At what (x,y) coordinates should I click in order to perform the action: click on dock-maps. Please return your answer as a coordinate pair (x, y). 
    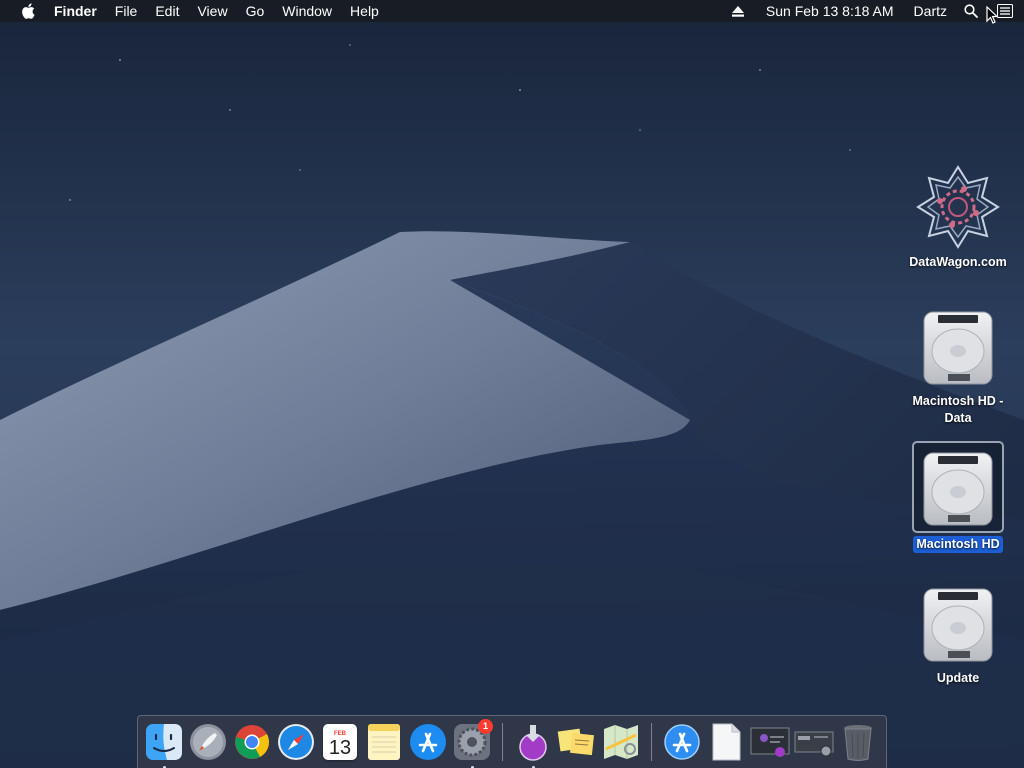
    Looking at the image, I should click on (621, 742).